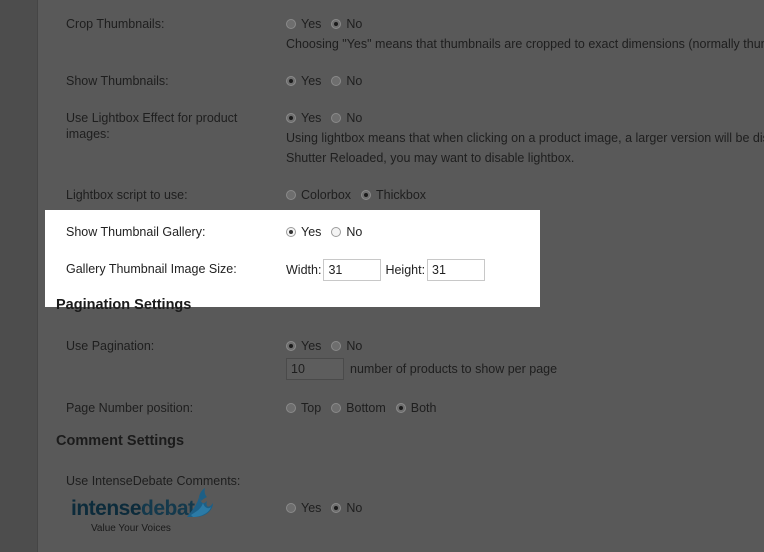  Describe the element at coordinates (291, 195) in the screenshot. I see `colorbox-radio` at that location.